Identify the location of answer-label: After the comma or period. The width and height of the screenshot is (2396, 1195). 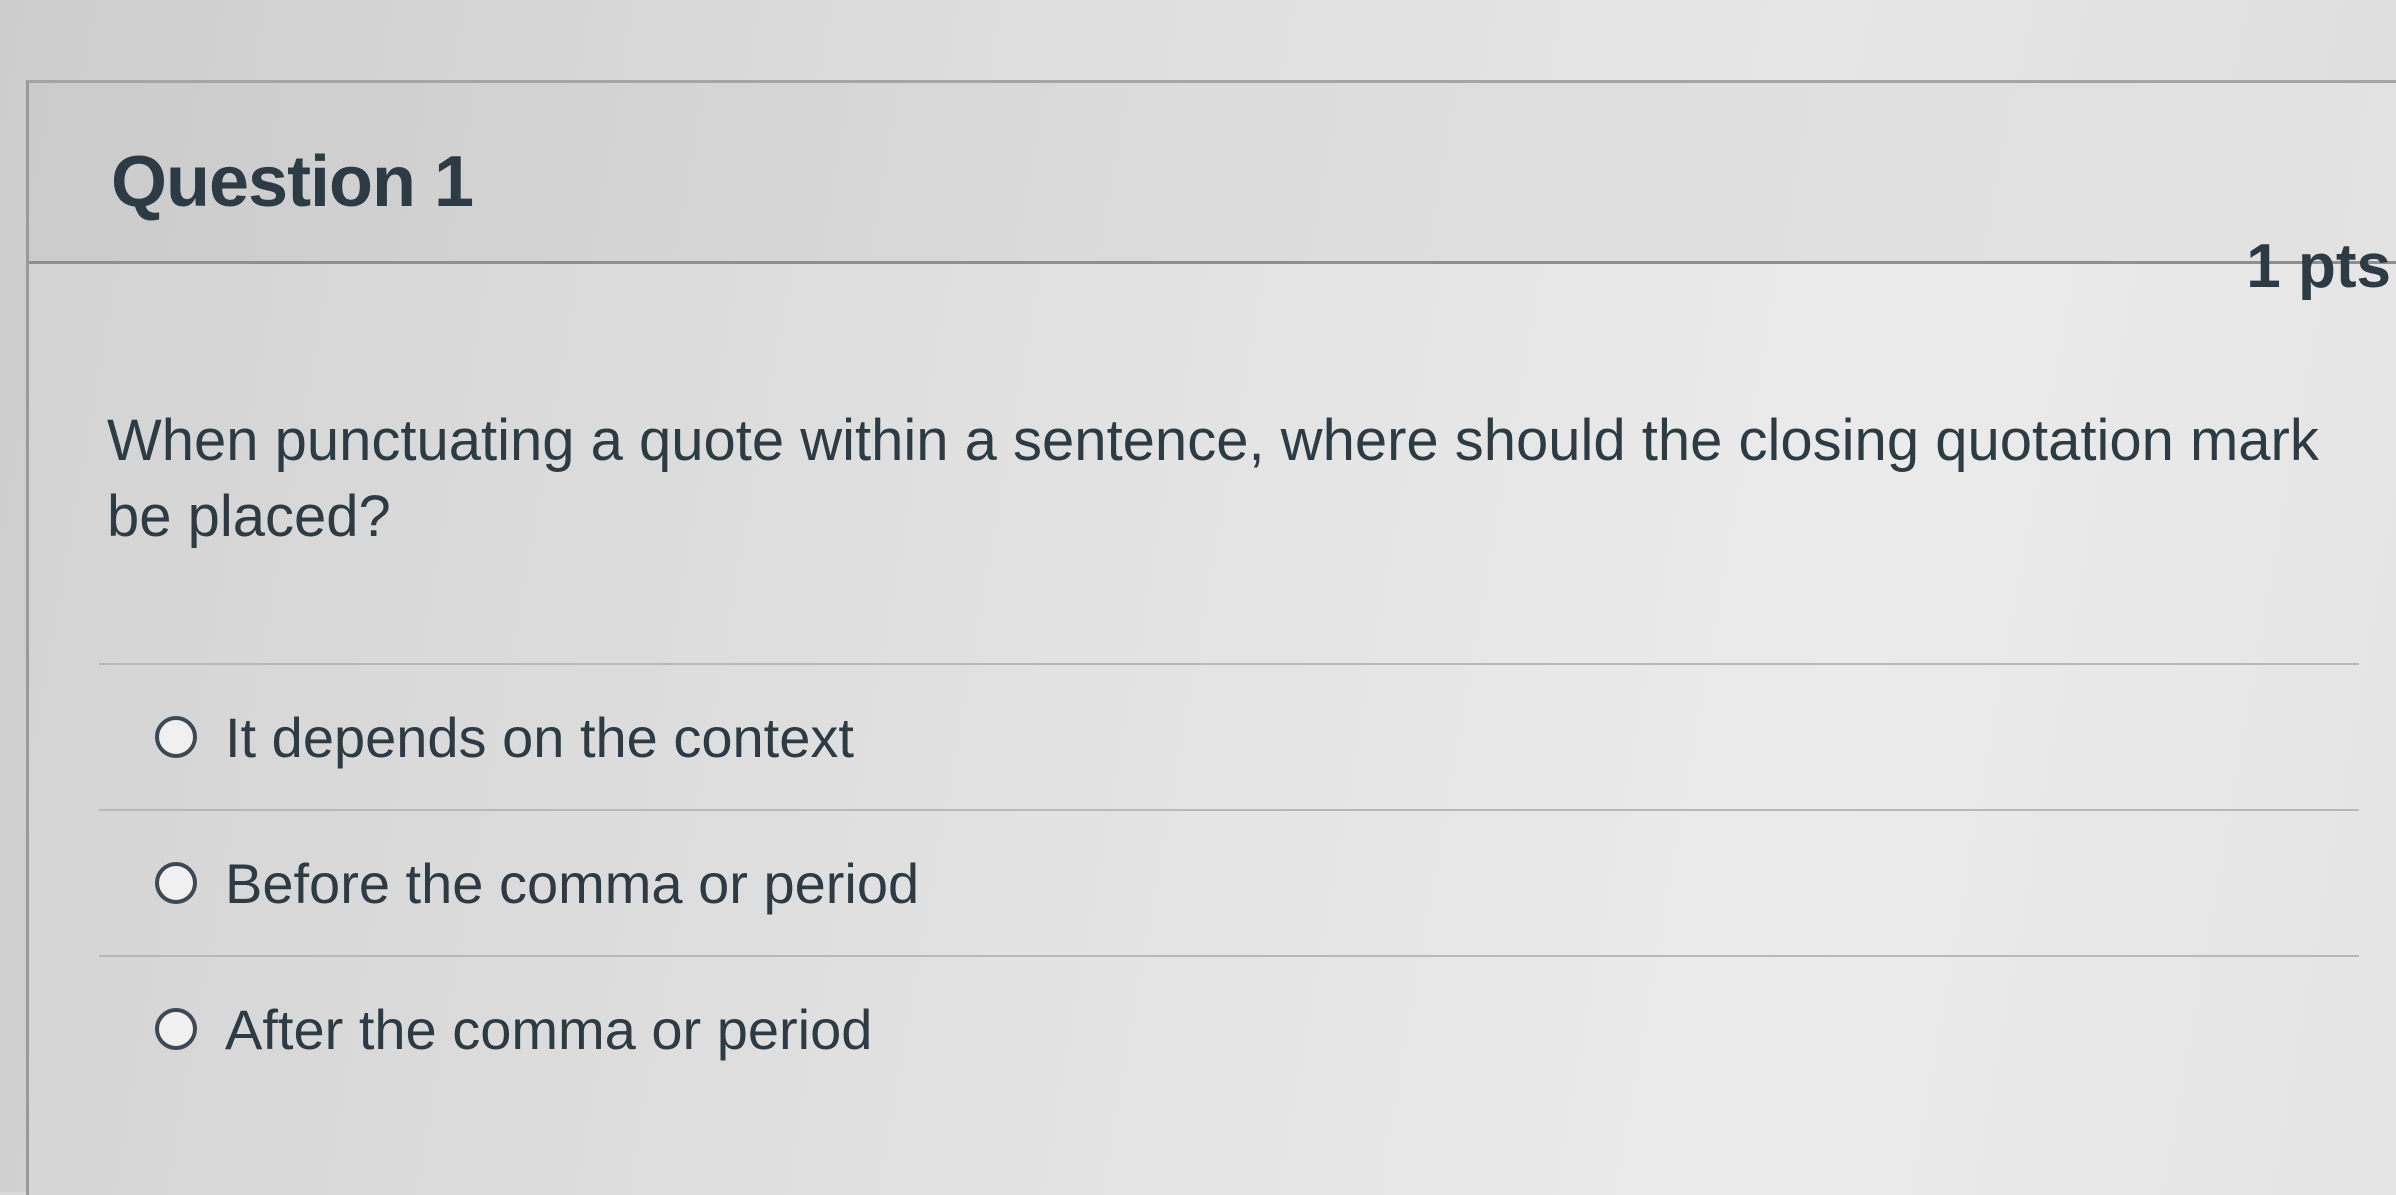
(549, 1029).